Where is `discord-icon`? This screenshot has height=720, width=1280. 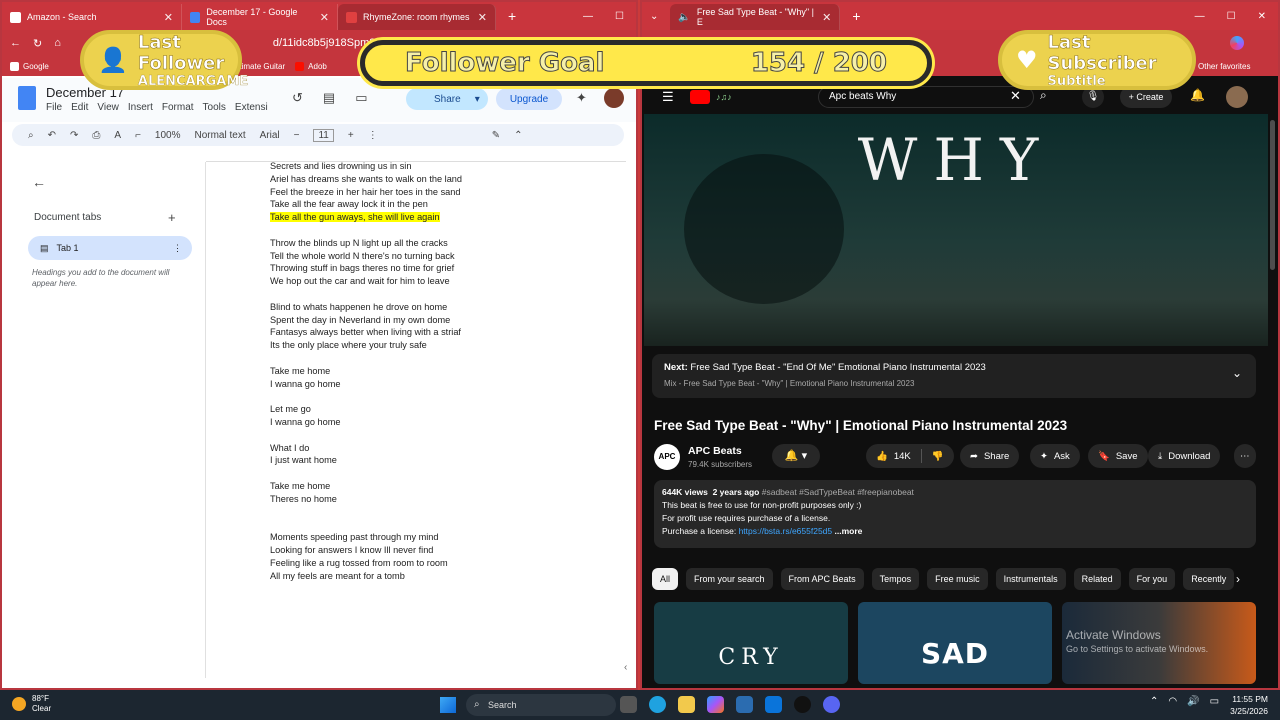 discord-icon is located at coordinates (831, 704).